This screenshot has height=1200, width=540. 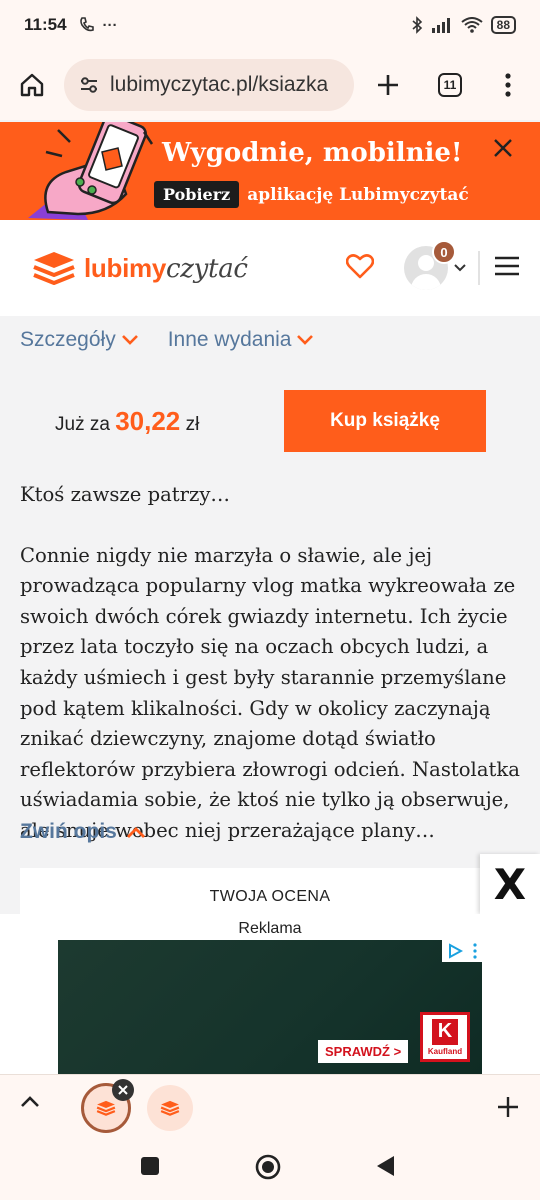 I want to click on kaufland-logo: K Kaufland, so click(x=445, y=1037).